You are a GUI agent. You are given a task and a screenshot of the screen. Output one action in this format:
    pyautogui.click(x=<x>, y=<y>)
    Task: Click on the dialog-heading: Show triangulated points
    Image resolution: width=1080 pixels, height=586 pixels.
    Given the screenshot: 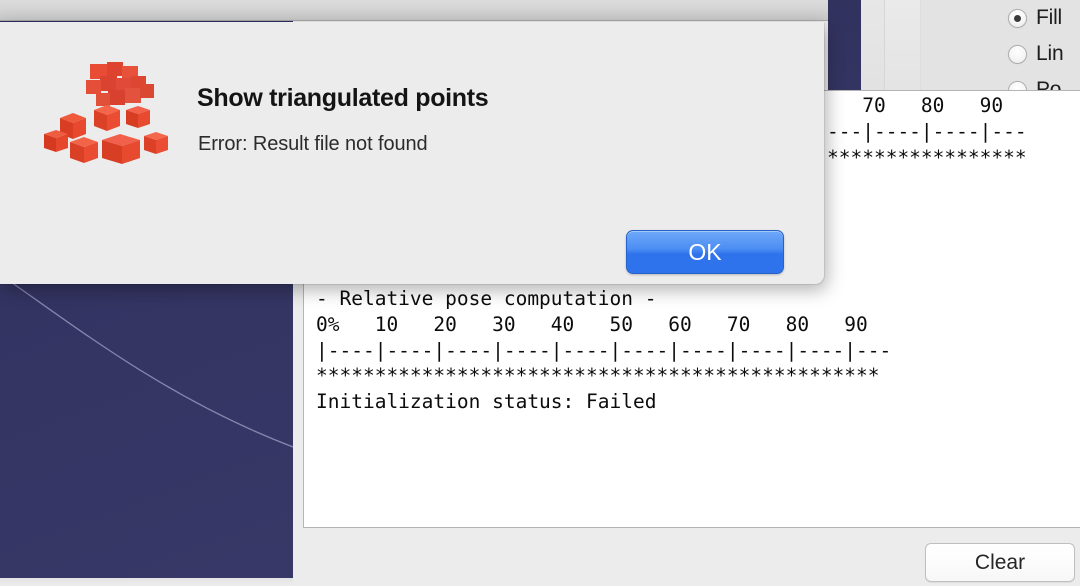 What is the action you would take?
    pyautogui.click(x=343, y=98)
    